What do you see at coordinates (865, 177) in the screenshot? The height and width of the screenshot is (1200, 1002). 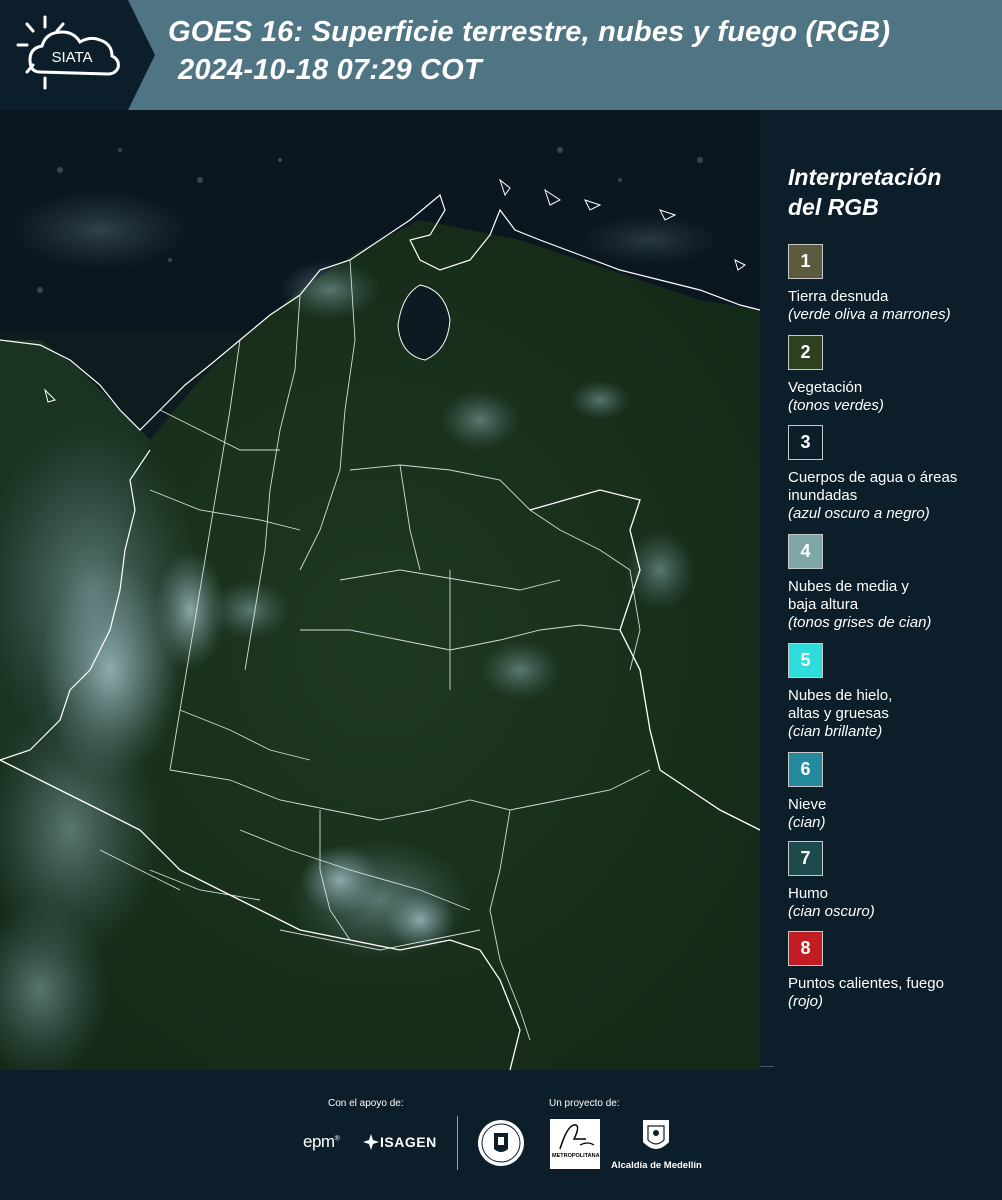 I see `legend-title-line-1: Interpretación` at bounding box center [865, 177].